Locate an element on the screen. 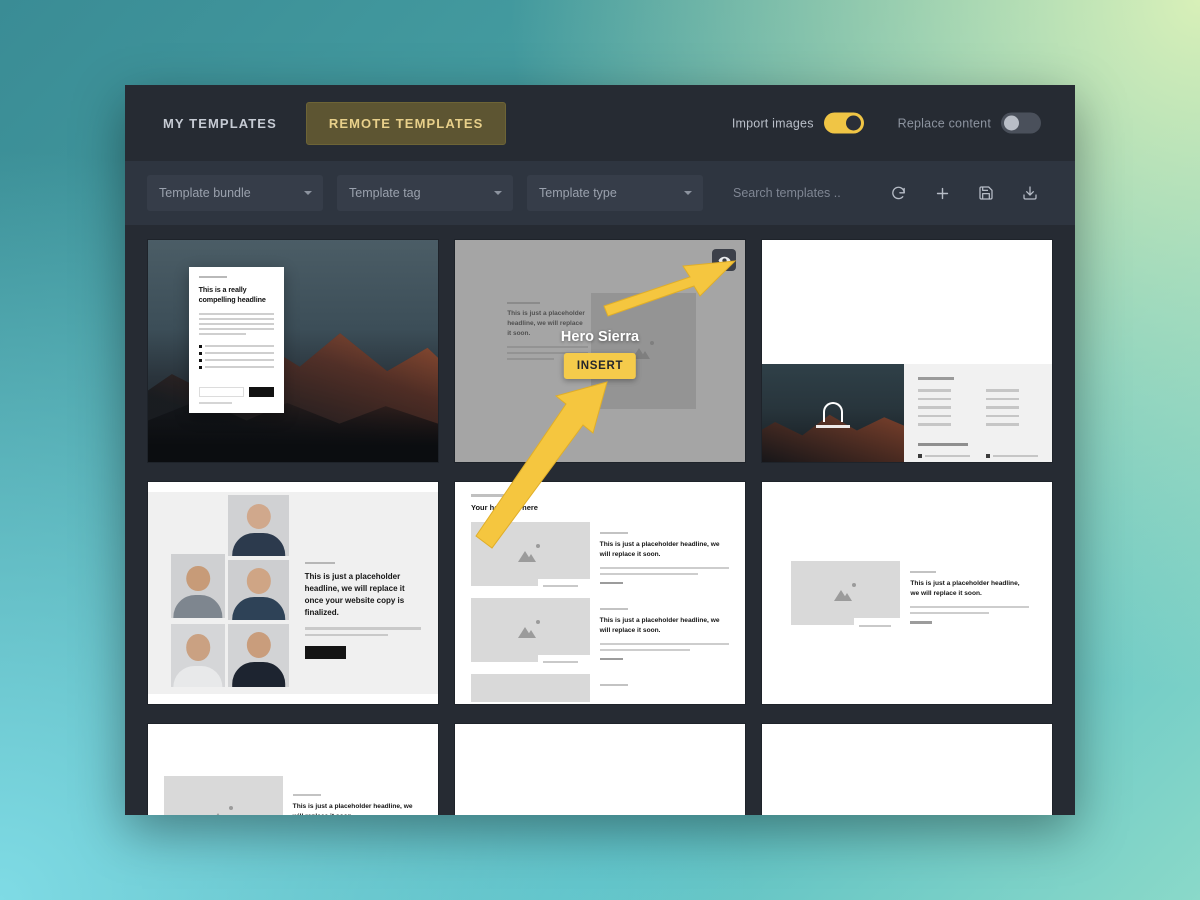 Image resolution: width=1200 pixels, height=900 pixels. search-input is located at coordinates (796, 193).